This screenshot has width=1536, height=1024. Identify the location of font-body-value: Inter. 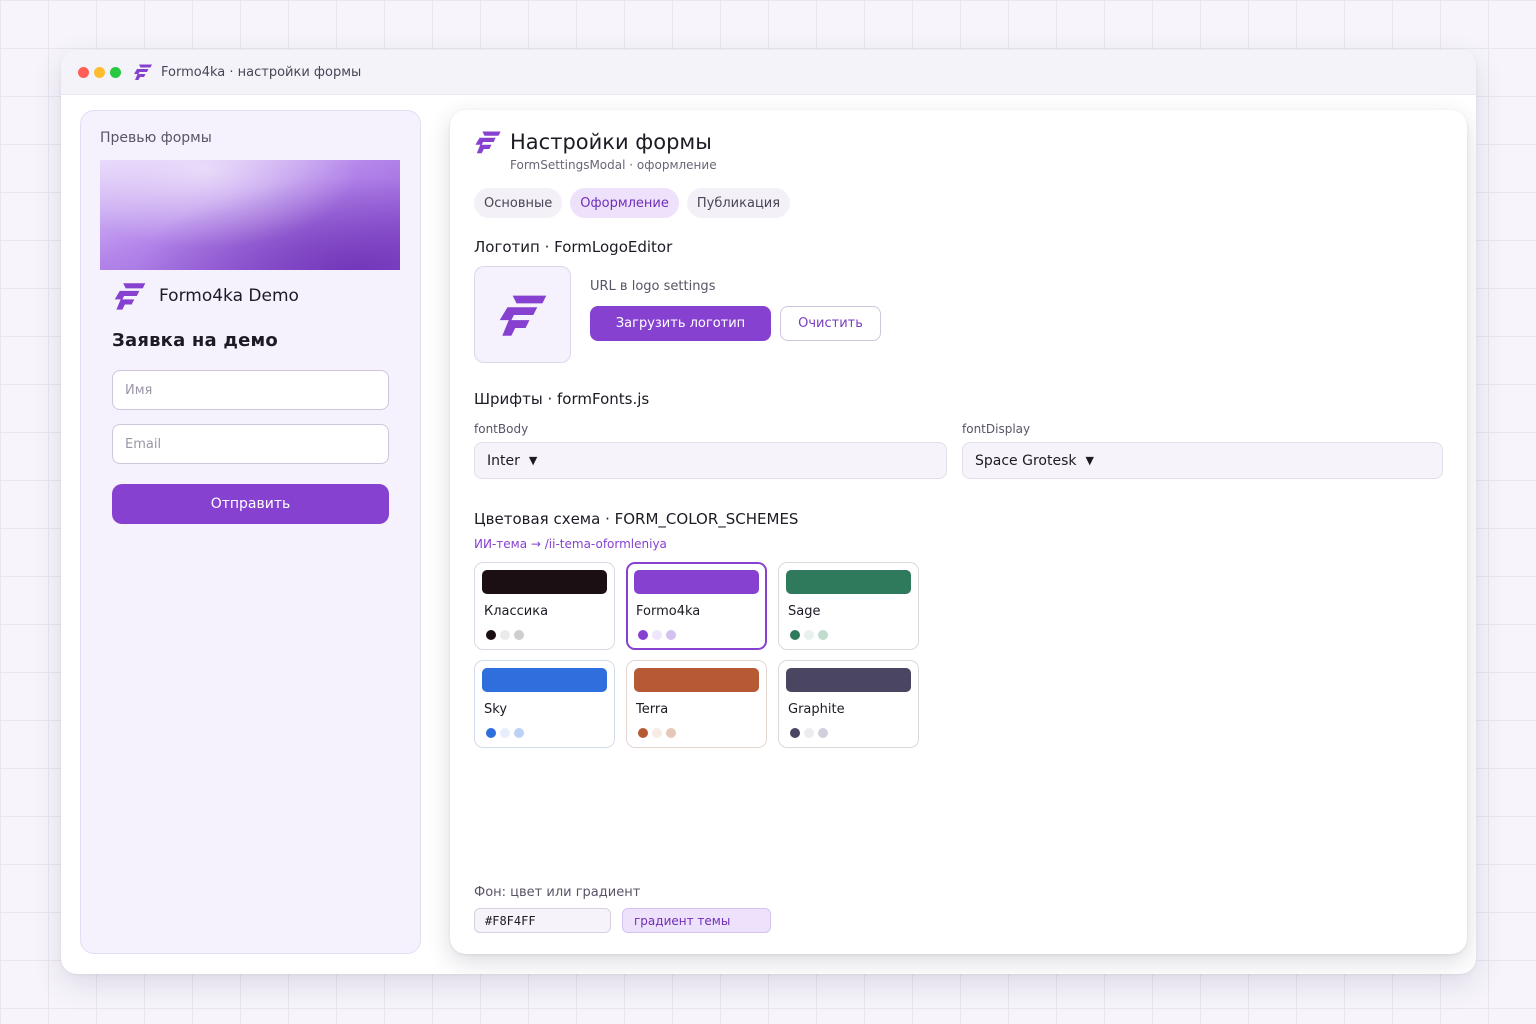
(503, 460).